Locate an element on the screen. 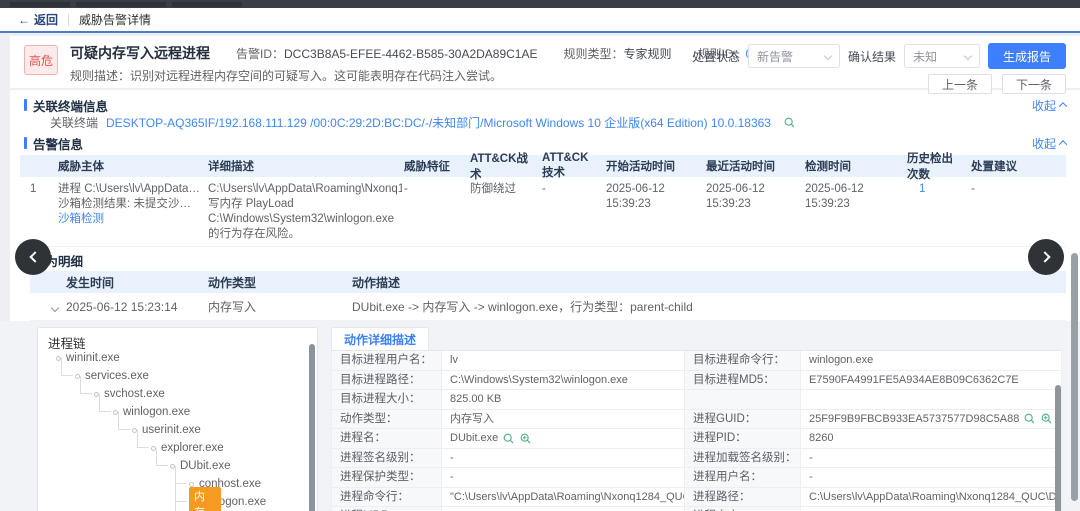 The width and height of the screenshot is (1080, 511). divider is located at coordinates (69, 19).